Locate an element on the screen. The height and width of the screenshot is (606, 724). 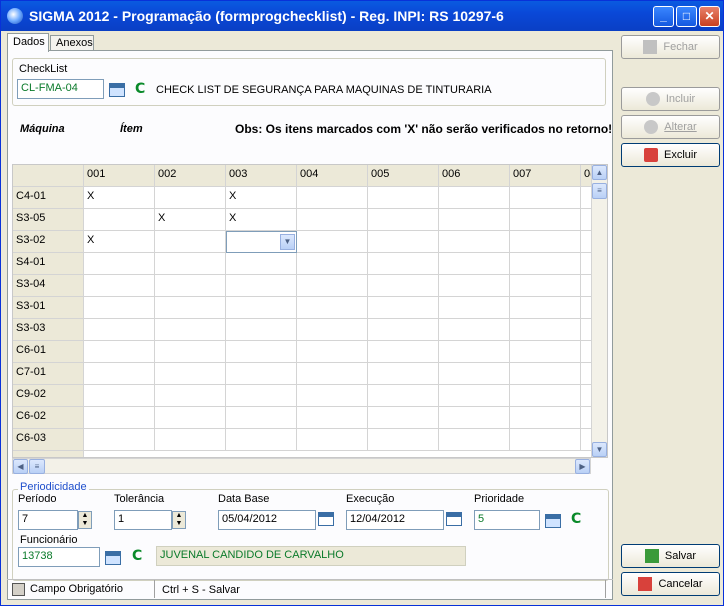
maximize-button: □ is located at coordinates (686, 16).